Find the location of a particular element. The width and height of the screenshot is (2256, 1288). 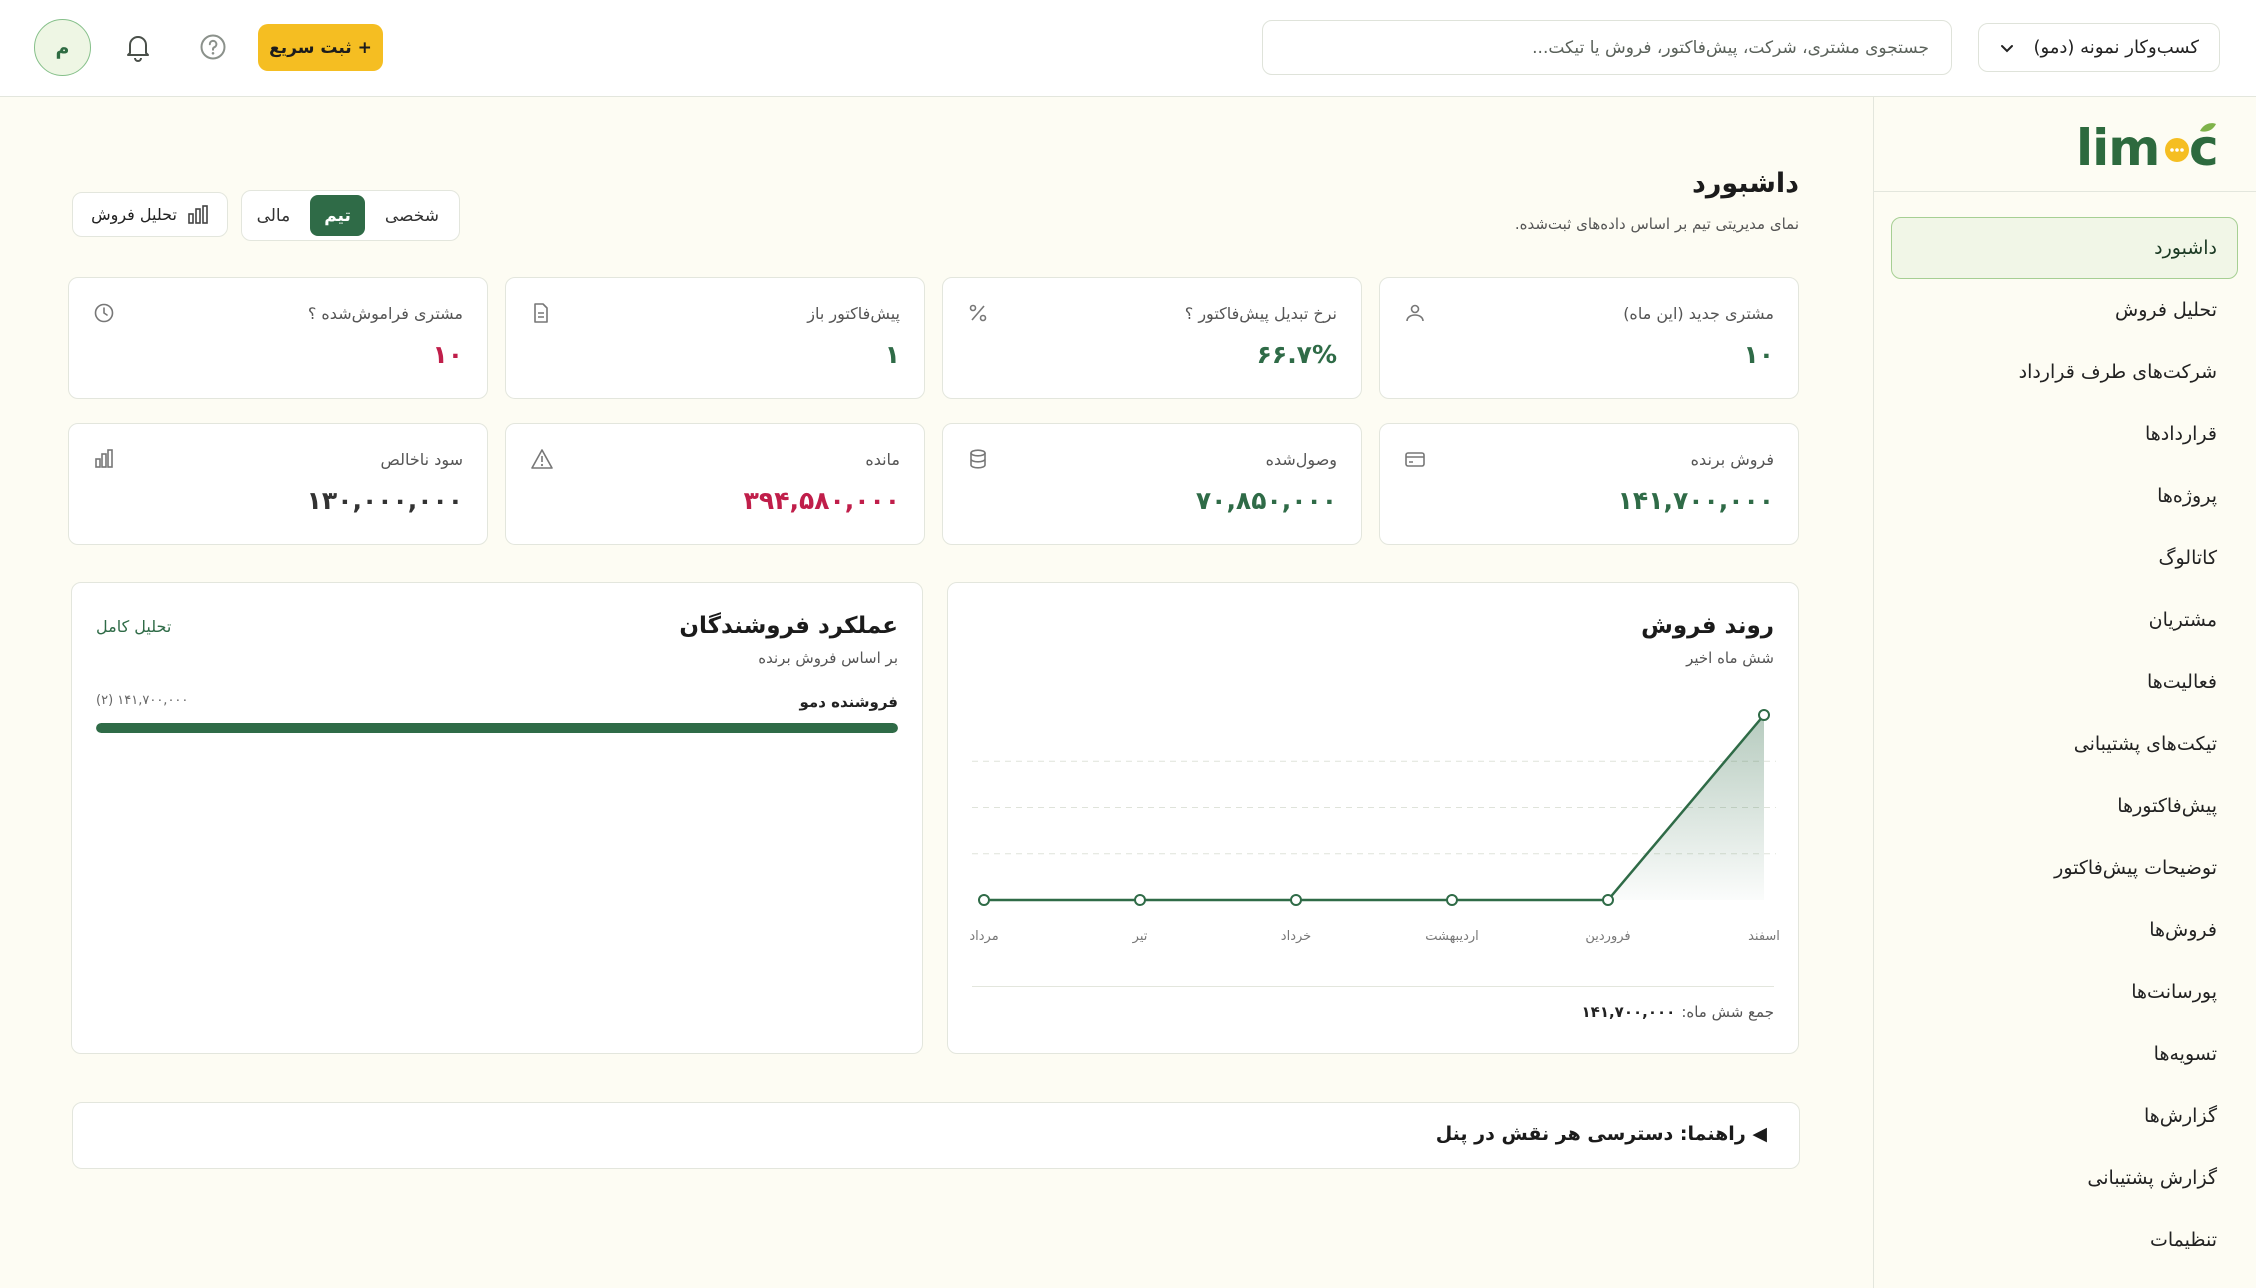

sidebar-item-tickets: تیکت‌های پشتیبانی is located at coordinates (2064, 744).